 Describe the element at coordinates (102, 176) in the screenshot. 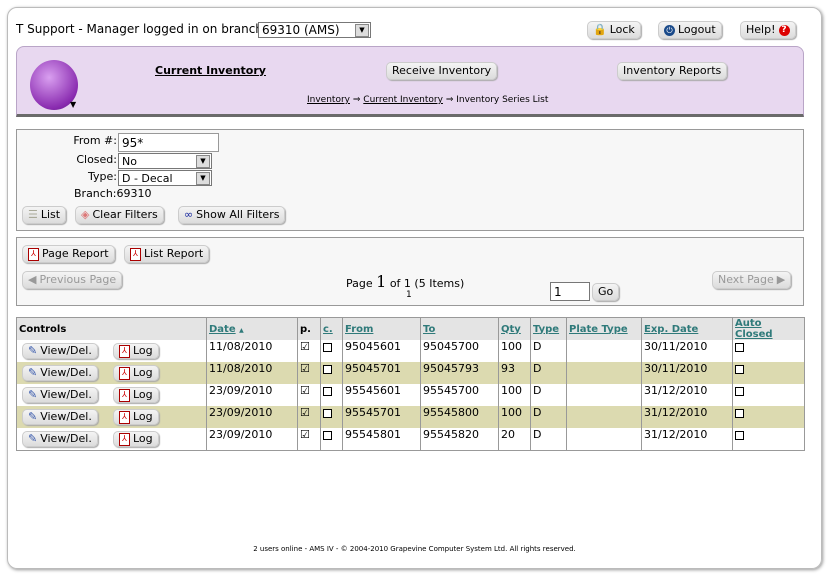

I see `type-label: Type:` at that location.